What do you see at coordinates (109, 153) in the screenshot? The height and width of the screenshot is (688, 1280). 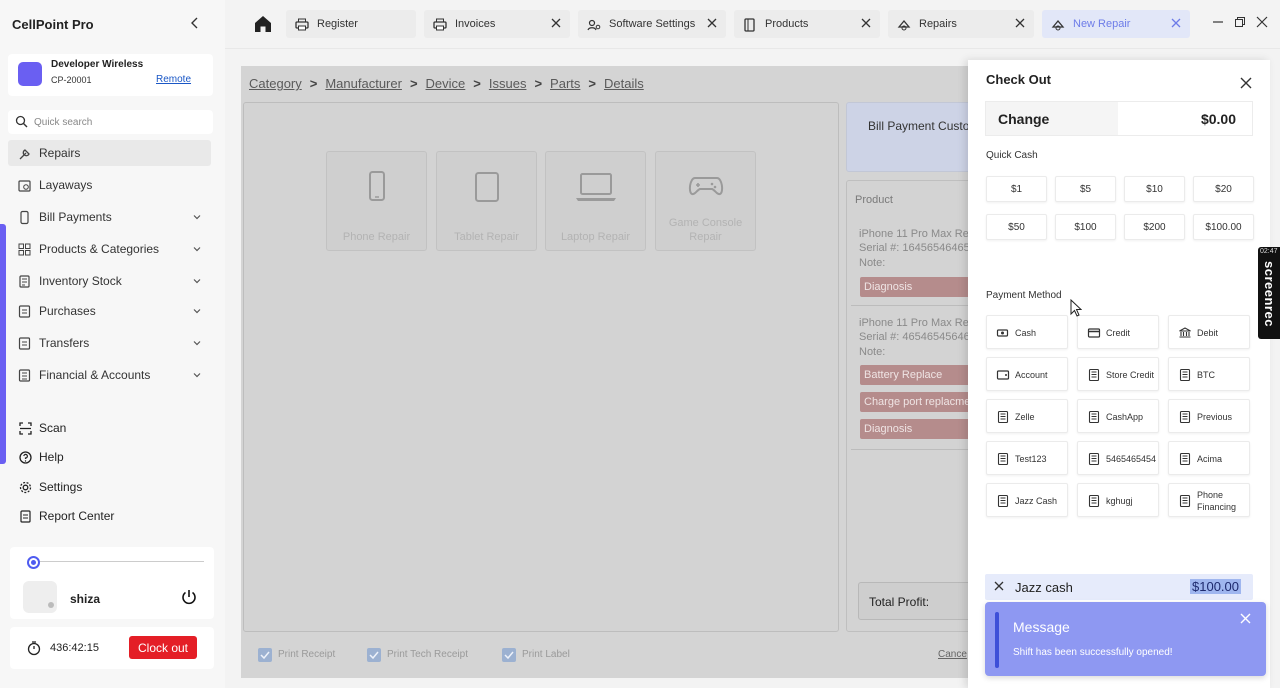 I see `sidebar-item-repairs: Repairs` at bounding box center [109, 153].